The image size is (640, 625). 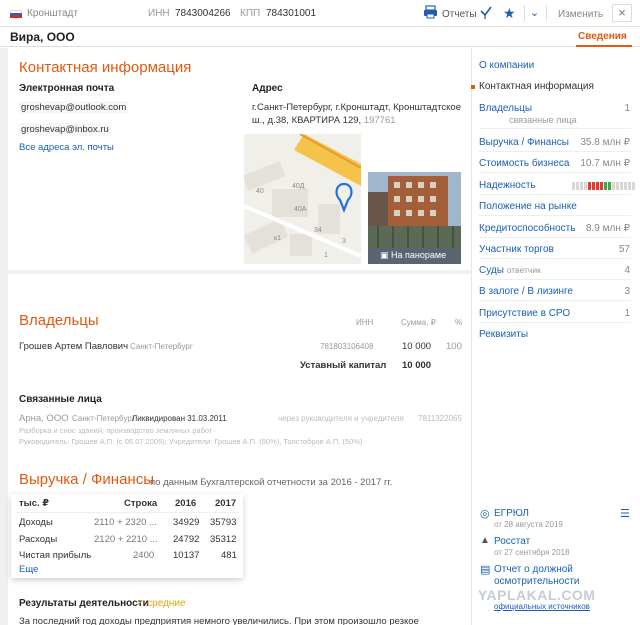 What do you see at coordinates (141, 503) in the screenshot?
I see `fin-header: Строка` at bounding box center [141, 503].